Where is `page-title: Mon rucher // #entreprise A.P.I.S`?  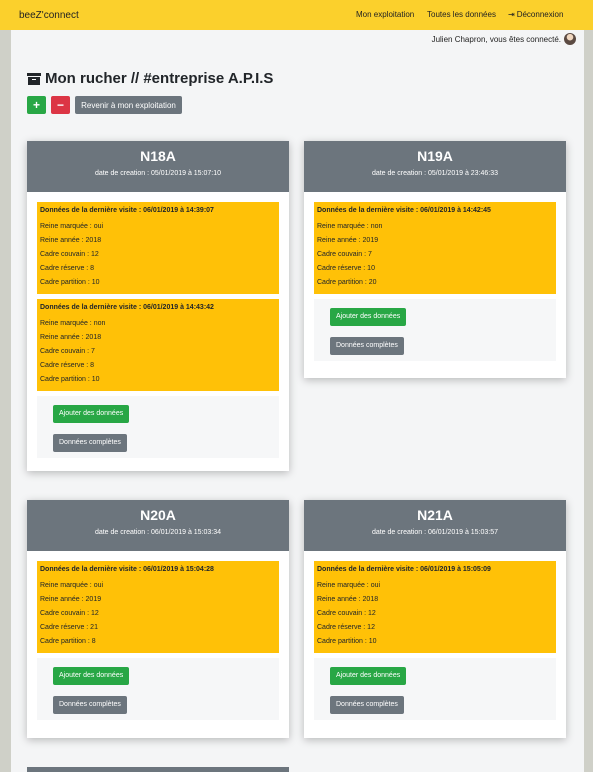 page-title: Mon rucher // #entreprise A.P.I.S is located at coordinates (150, 78).